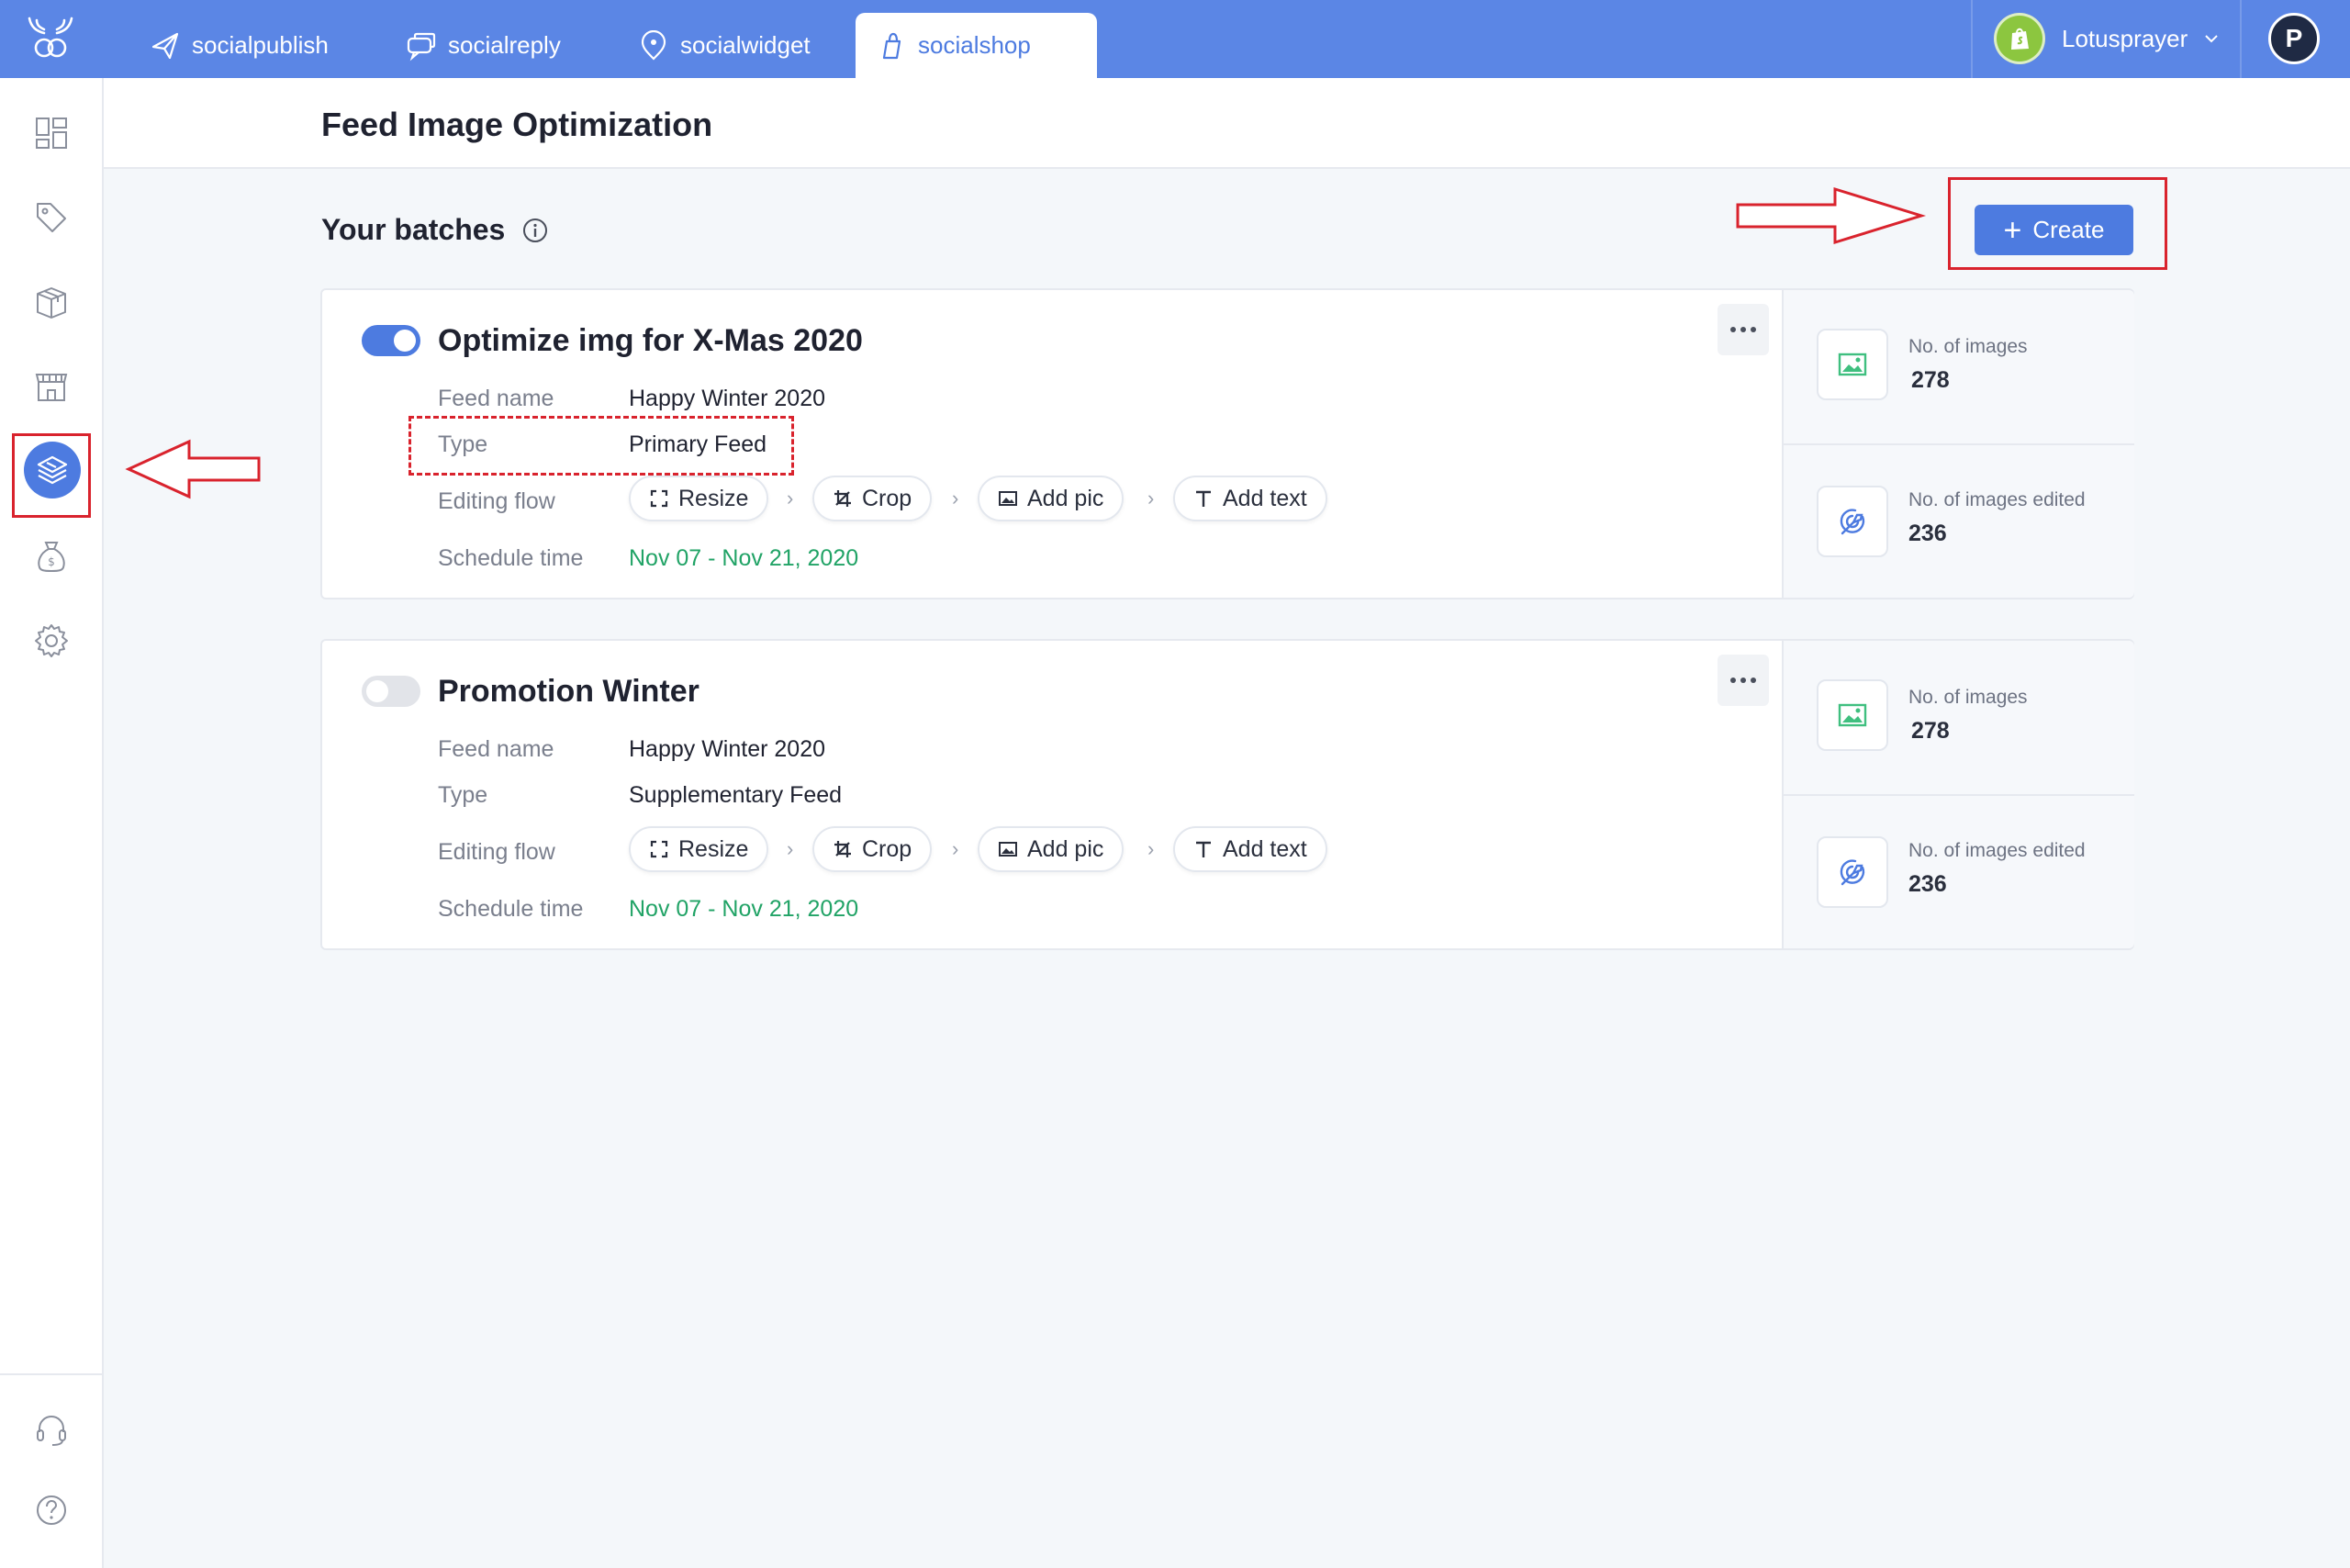 The width and height of the screenshot is (2350, 1568). What do you see at coordinates (1930, 380) in the screenshot?
I see `stat-value: 278` at bounding box center [1930, 380].